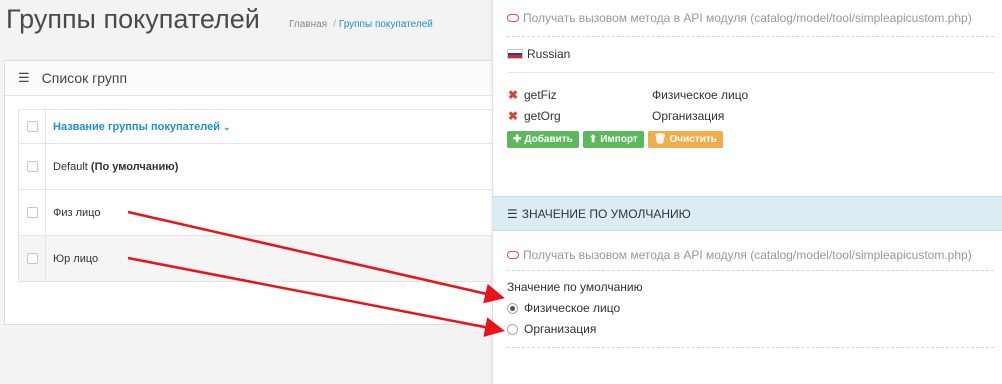  Describe the element at coordinates (549, 54) in the screenshot. I see `language-name: Russian` at that location.